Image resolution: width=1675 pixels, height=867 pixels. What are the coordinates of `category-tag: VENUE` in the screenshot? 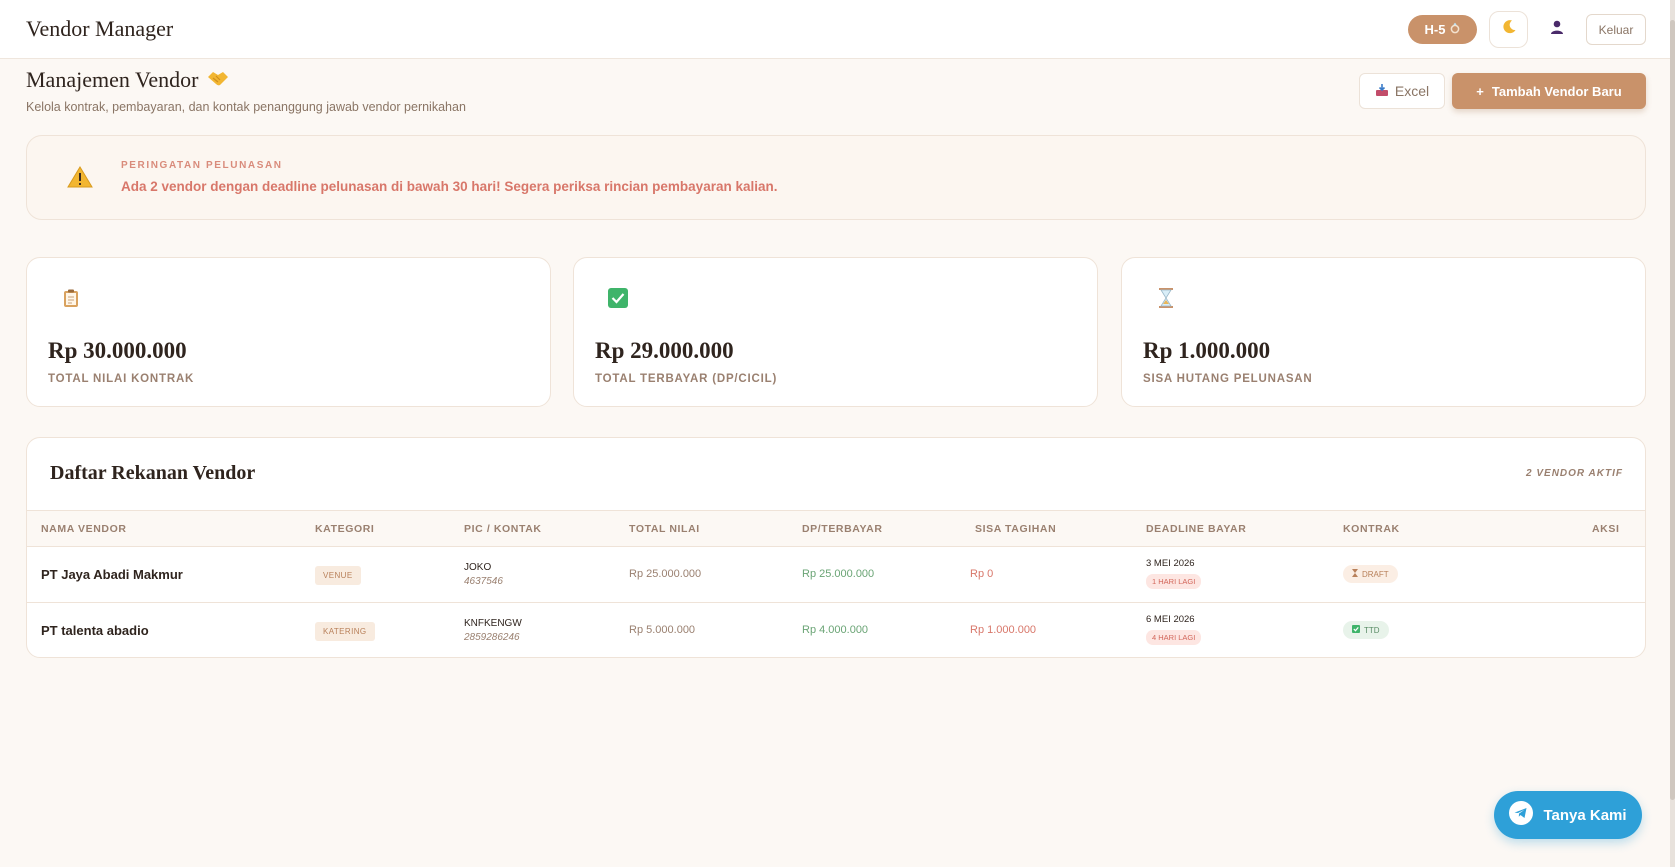 It's located at (338, 575).